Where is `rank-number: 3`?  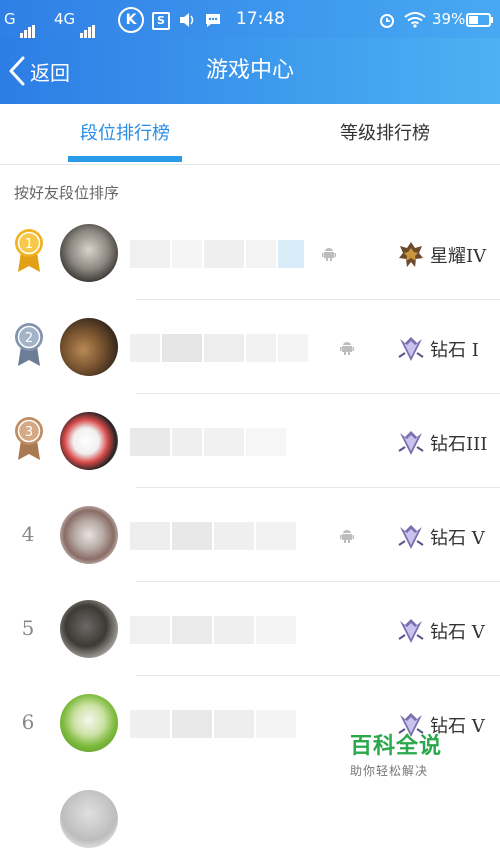
rank-number: 3 is located at coordinates (29, 432).